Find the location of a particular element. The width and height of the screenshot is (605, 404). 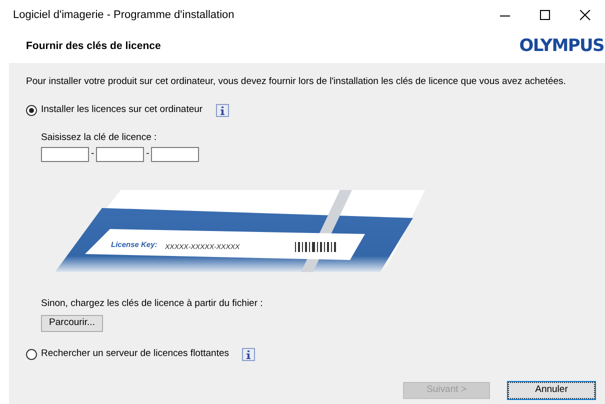

page-heading: Fournir des clés de licence is located at coordinates (93, 46).